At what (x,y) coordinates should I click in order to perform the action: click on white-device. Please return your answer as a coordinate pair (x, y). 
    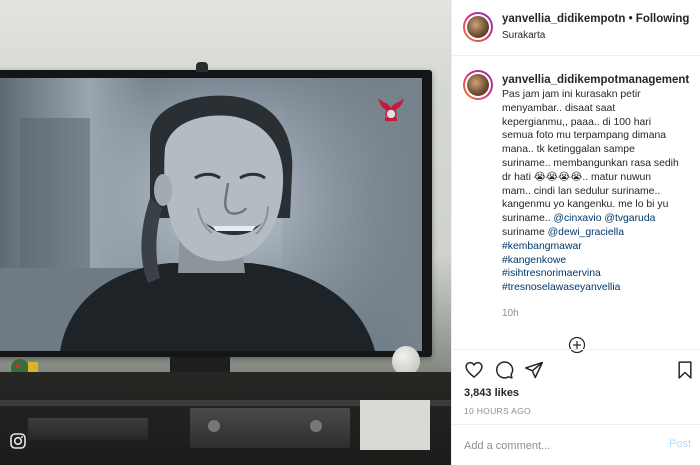
    Looking at the image, I should click on (395, 425).